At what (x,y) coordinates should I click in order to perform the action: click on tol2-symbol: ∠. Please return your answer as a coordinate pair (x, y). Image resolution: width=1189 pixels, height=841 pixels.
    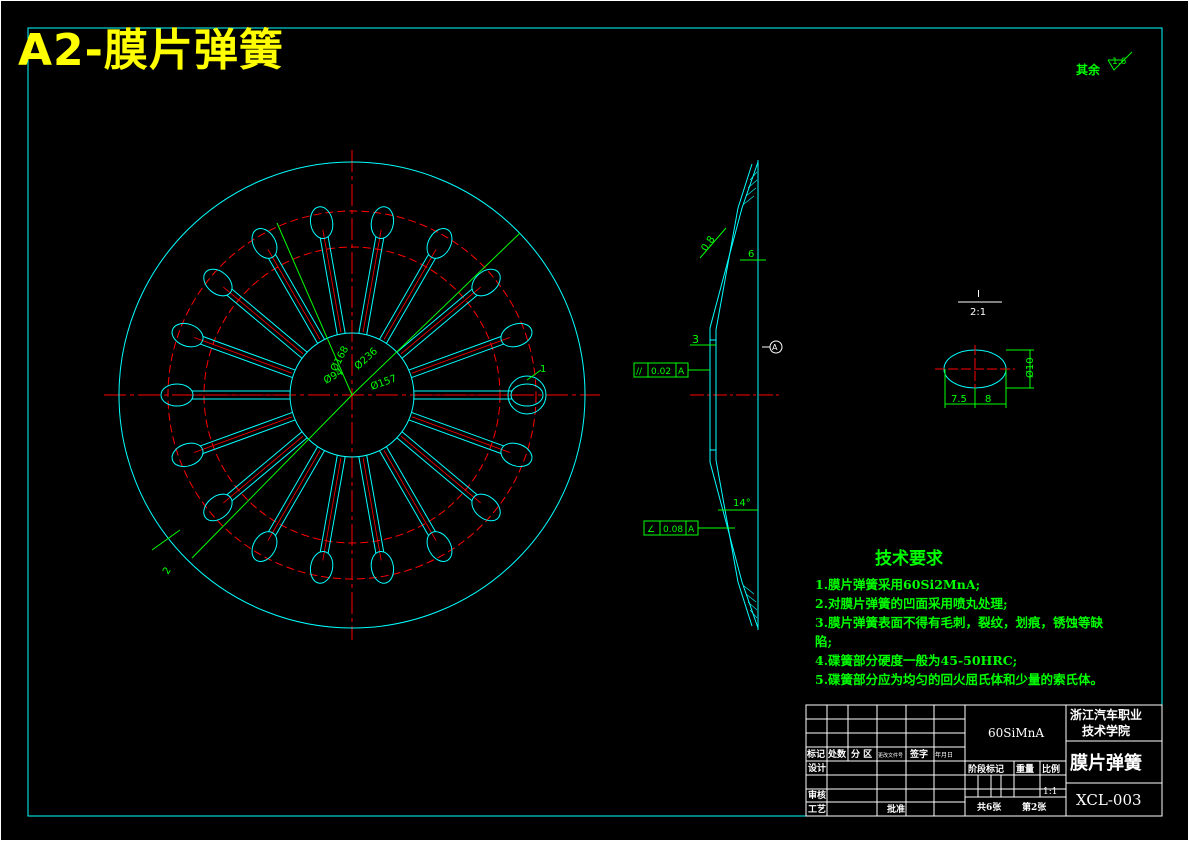
    Looking at the image, I should click on (651, 530).